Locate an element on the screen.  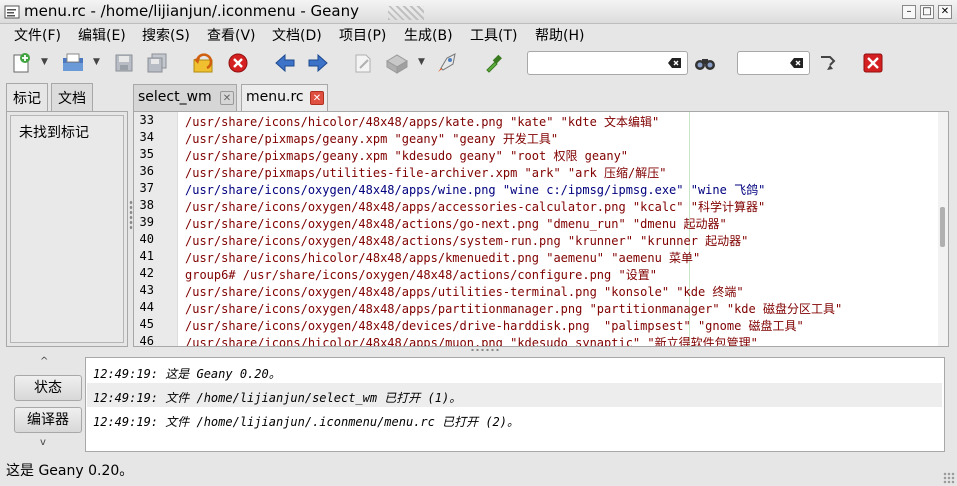
menu-edit: 编辑(E) is located at coordinates (102, 35).